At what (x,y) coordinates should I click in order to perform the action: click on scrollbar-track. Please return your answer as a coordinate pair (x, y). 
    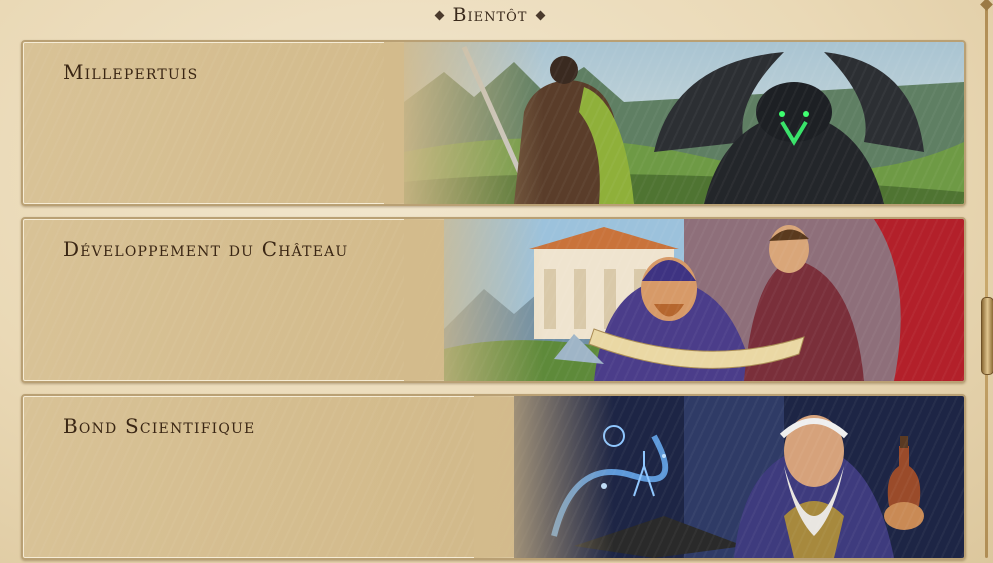
    Looking at the image, I should click on (986, 283).